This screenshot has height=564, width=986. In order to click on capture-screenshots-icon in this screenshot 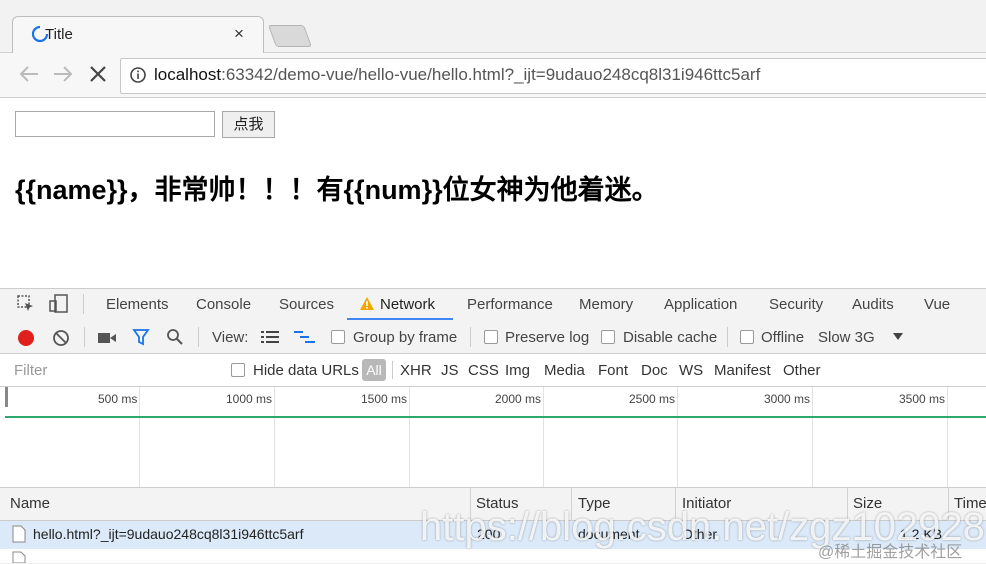, I will do `click(107, 338)`.